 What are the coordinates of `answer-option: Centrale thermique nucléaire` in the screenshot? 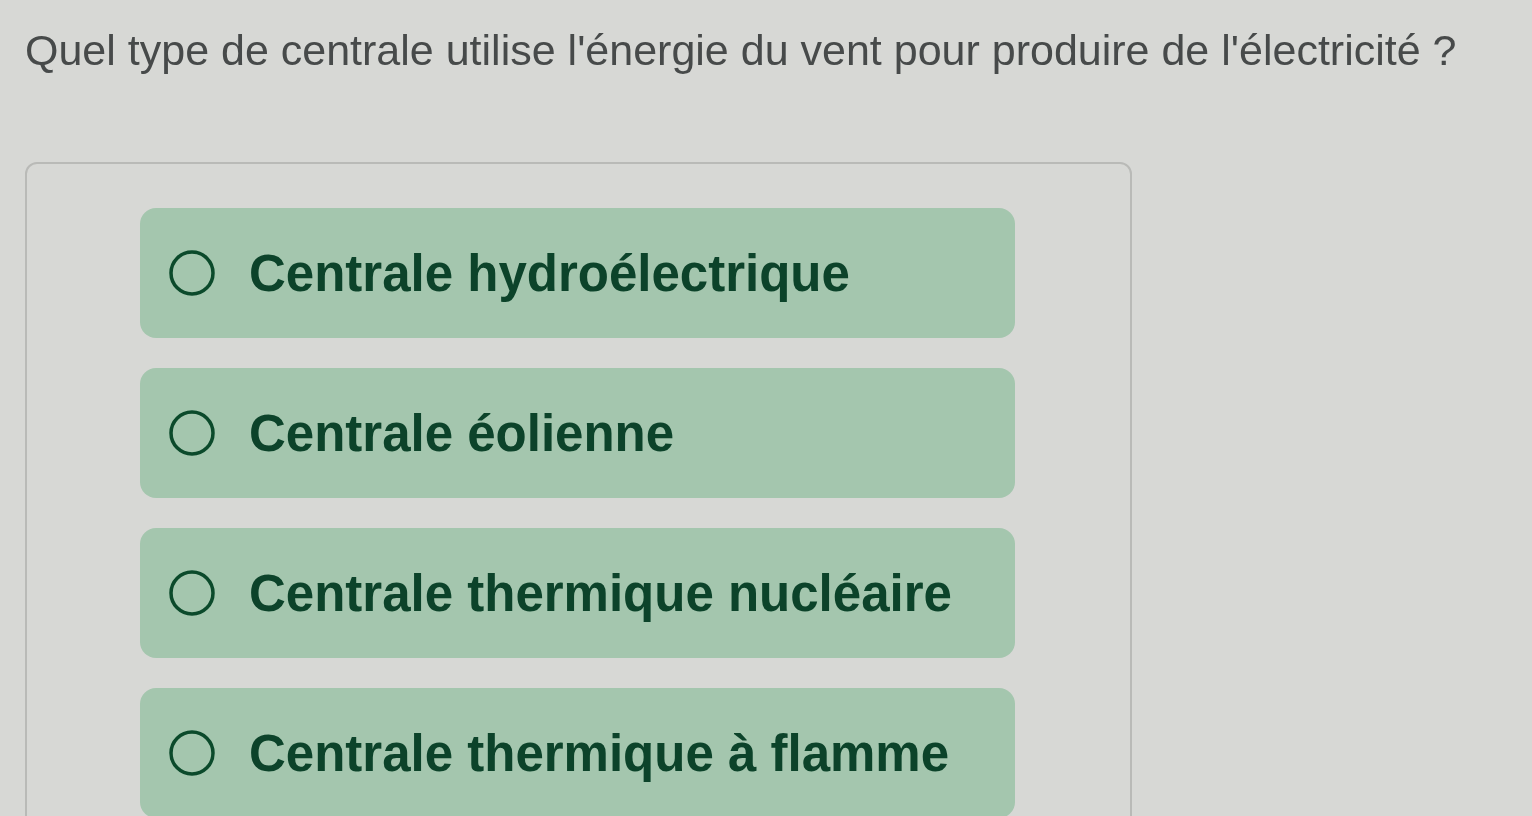 It's located at (577, 593).